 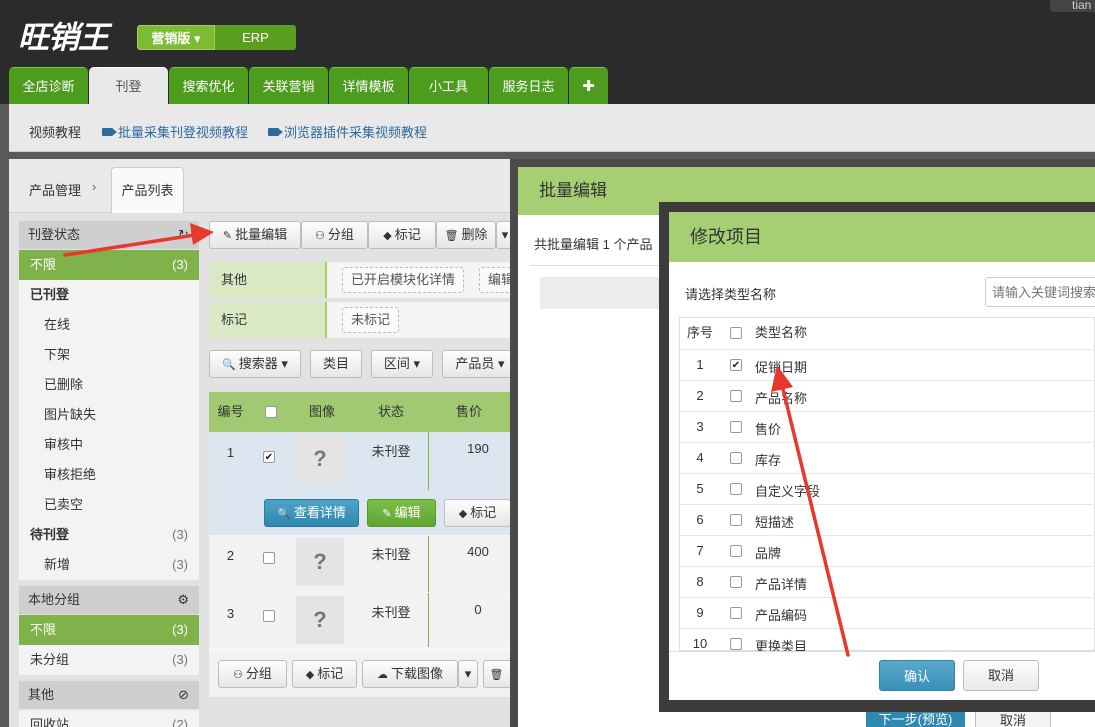 I want to click on cancel-button: 取消, so click(x=1001, y=675).